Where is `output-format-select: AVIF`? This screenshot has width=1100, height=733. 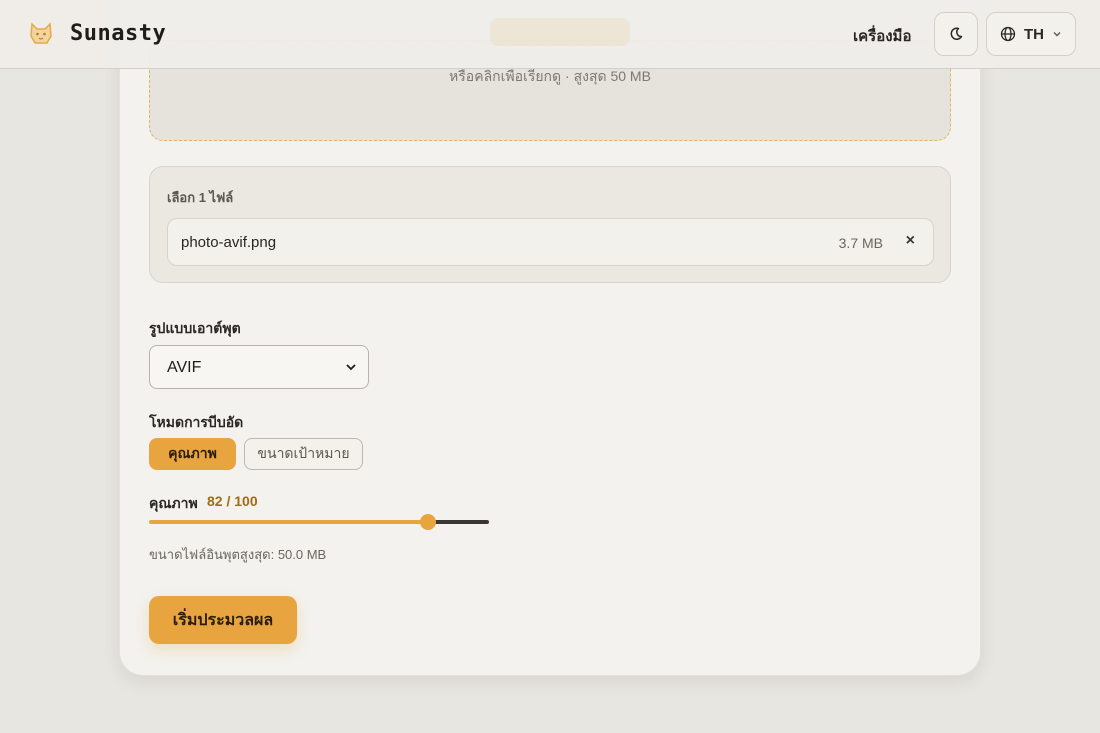
output-format-select: AVIF is located at coordinates (259, 367).